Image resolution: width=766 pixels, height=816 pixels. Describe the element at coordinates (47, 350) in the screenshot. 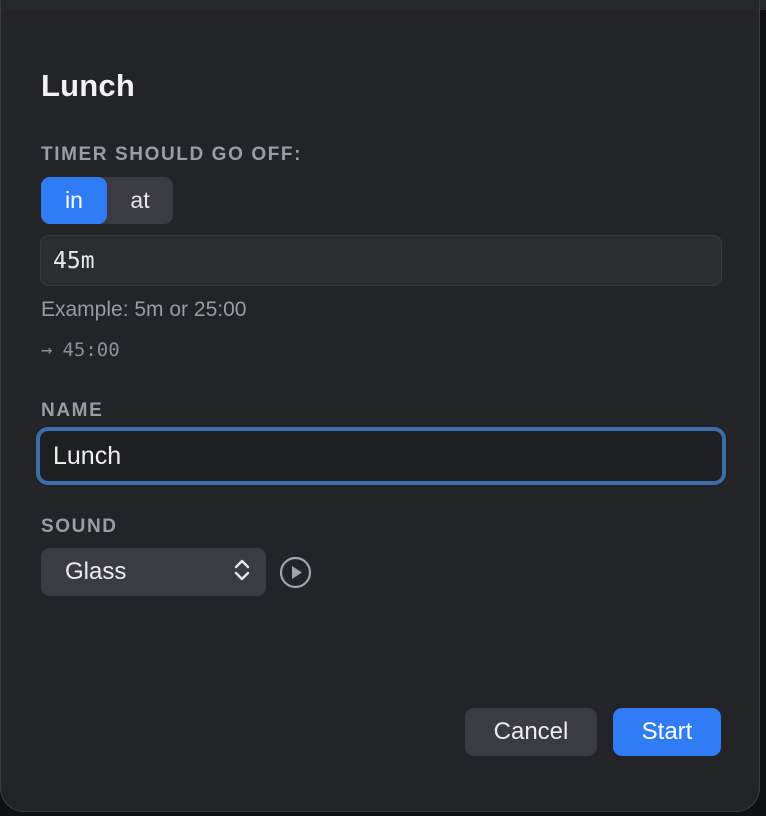

I see `arrow-right-icon: →` at that location.